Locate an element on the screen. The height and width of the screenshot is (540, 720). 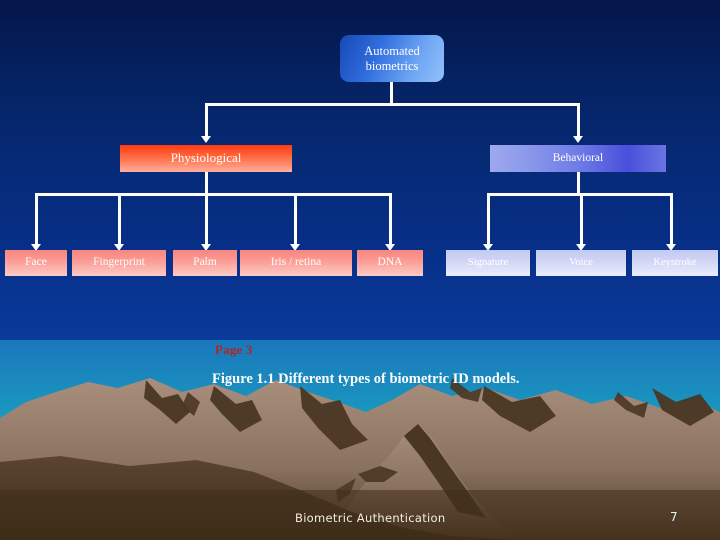
connector-root-bar is located at coordinates (392, 104).